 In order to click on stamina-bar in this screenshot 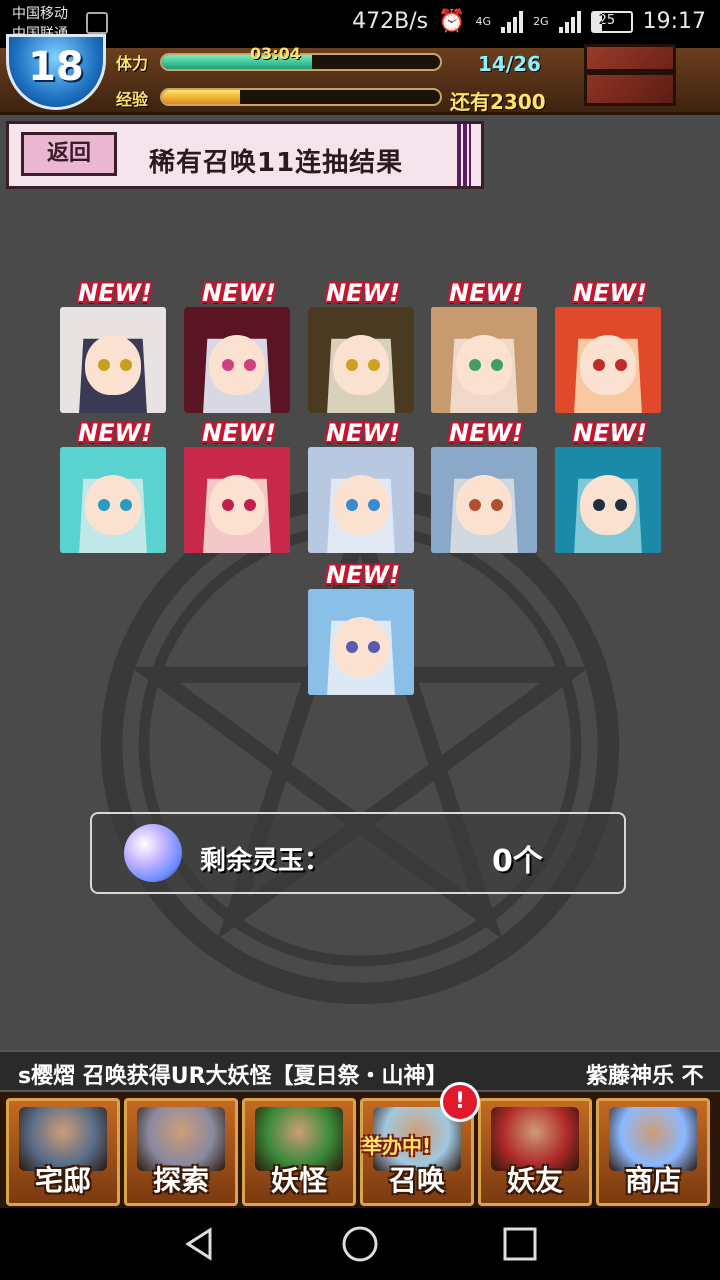, I will do `click(301, 62)`.